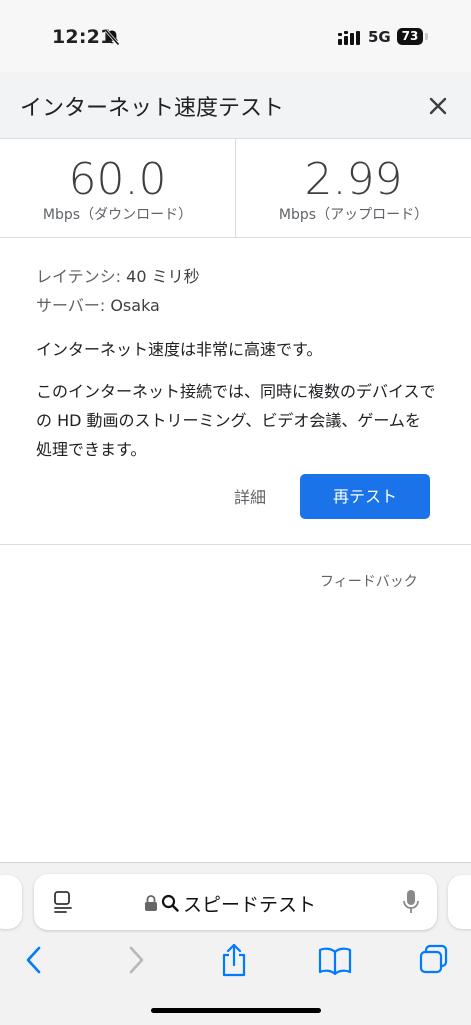  What do you see at coordinates (152, 108) in the screenshot?
I see `page-title: インターネット速度テスト` at bounding box center [152, 108].